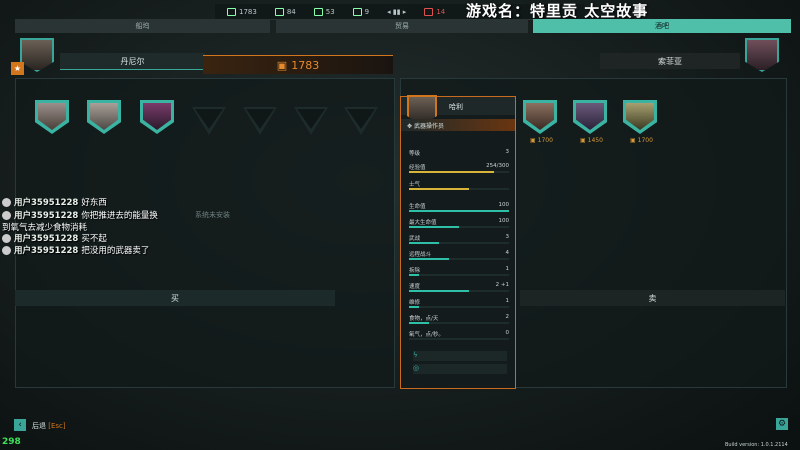  I want to click on stat-row: 氧气，点/秒。 0, so click(459, 335).